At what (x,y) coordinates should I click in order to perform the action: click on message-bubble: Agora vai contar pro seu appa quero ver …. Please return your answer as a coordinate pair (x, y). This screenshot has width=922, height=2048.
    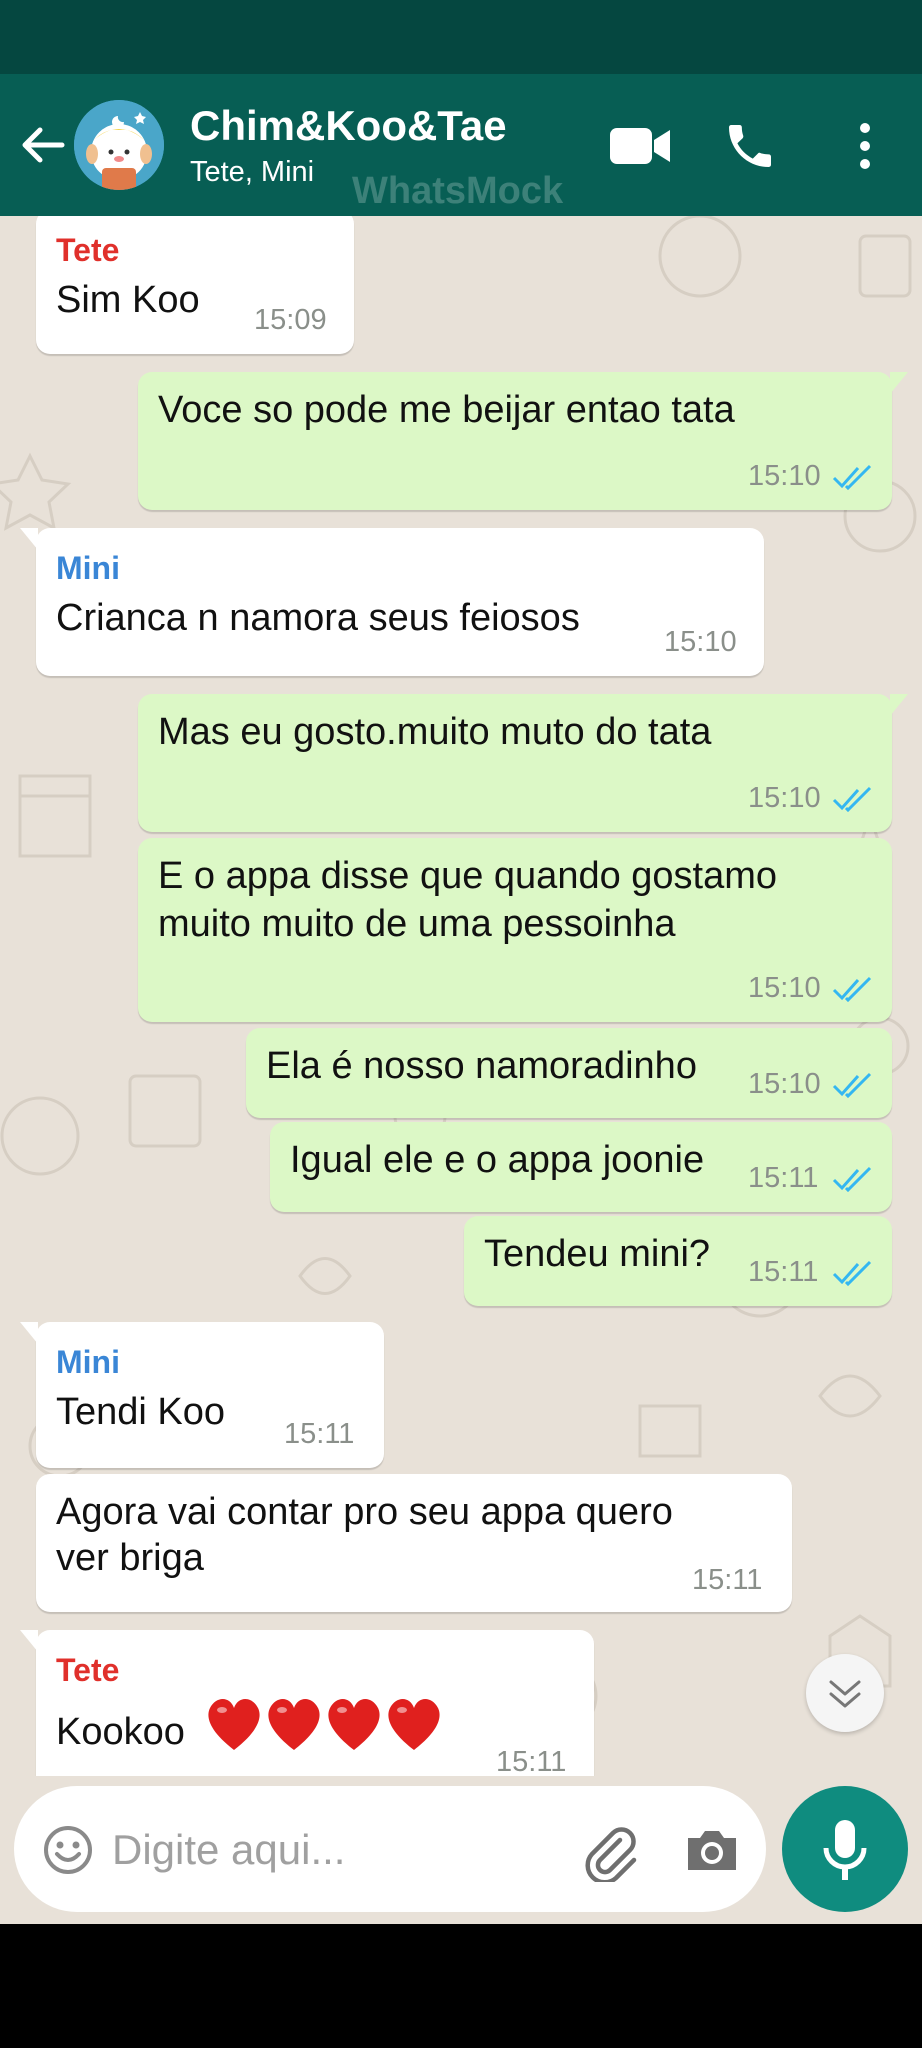
    Looking at the image, I should click on (414, 1543).